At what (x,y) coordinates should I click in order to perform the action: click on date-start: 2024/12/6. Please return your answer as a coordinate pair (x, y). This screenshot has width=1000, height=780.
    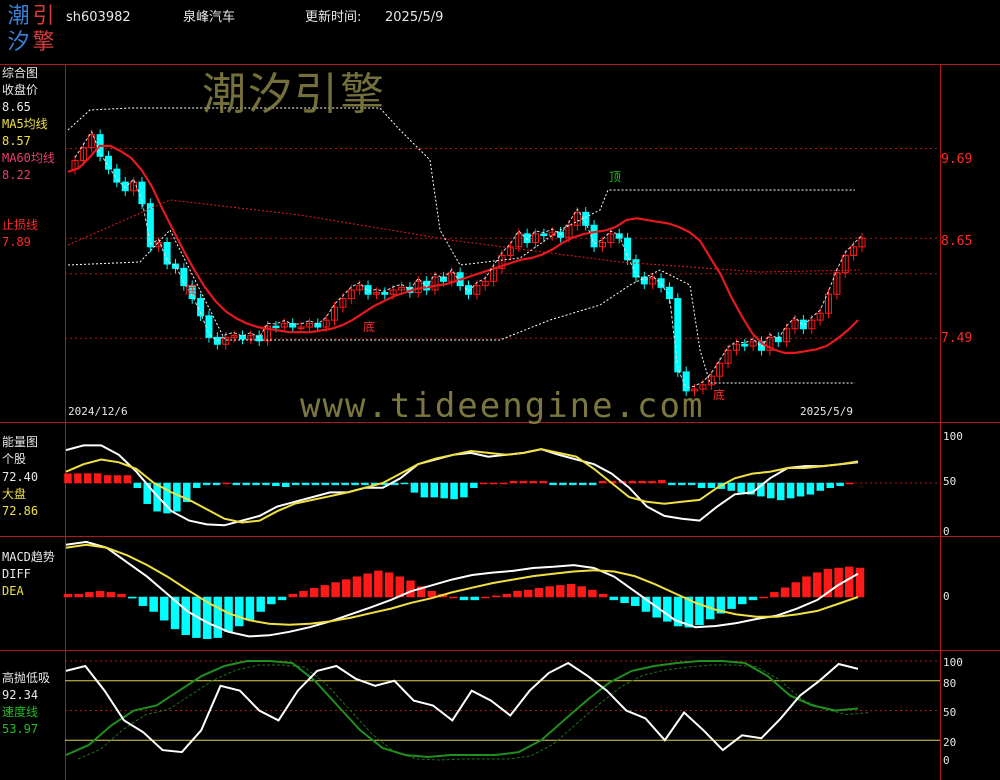
    Looking at the image, I should click on (98, 411).